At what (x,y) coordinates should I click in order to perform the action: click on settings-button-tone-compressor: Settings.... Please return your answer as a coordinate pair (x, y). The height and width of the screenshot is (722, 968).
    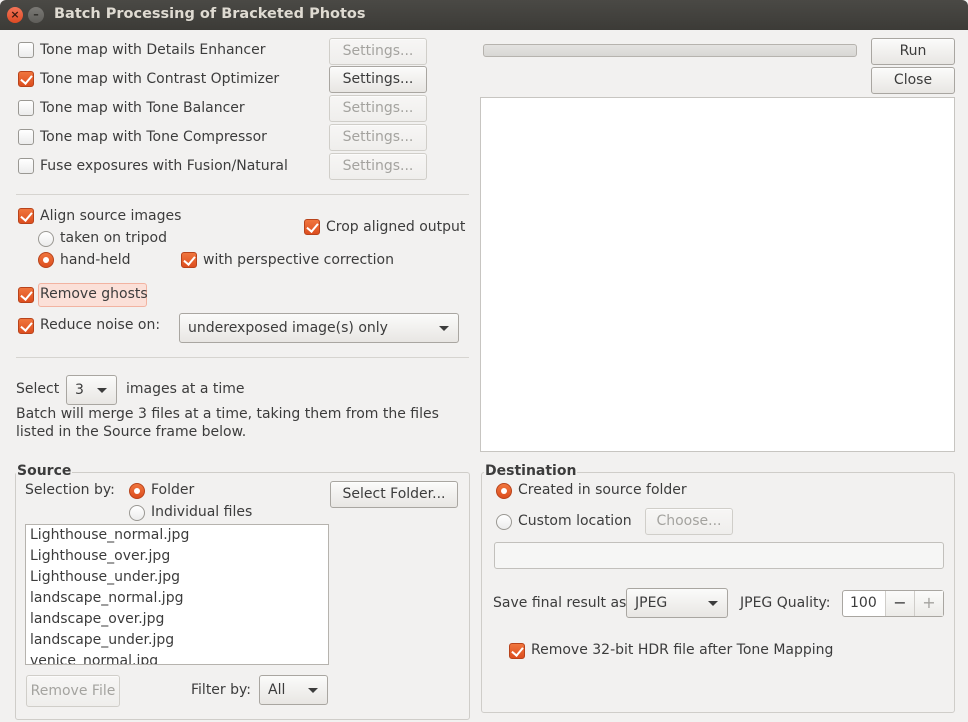
    Looking at the image, I should click on (378, 137).